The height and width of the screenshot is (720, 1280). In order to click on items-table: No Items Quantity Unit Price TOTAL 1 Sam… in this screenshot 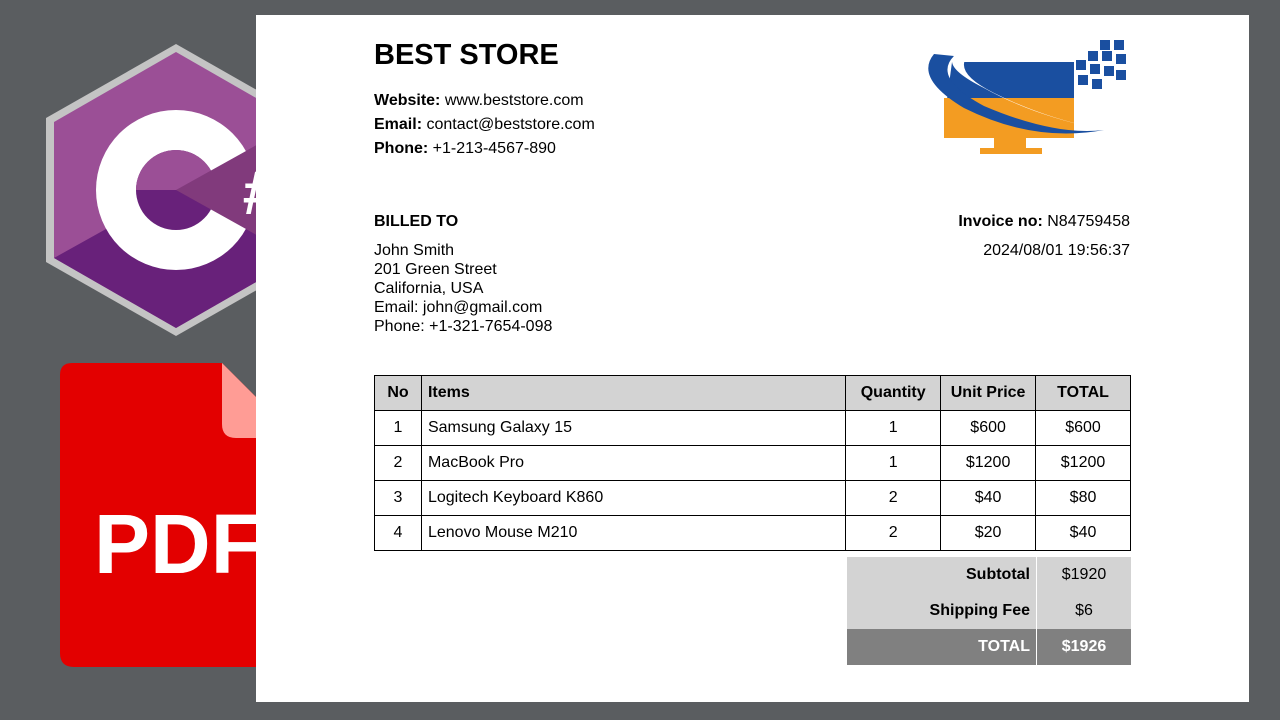, I will do `click(752, 463)`.